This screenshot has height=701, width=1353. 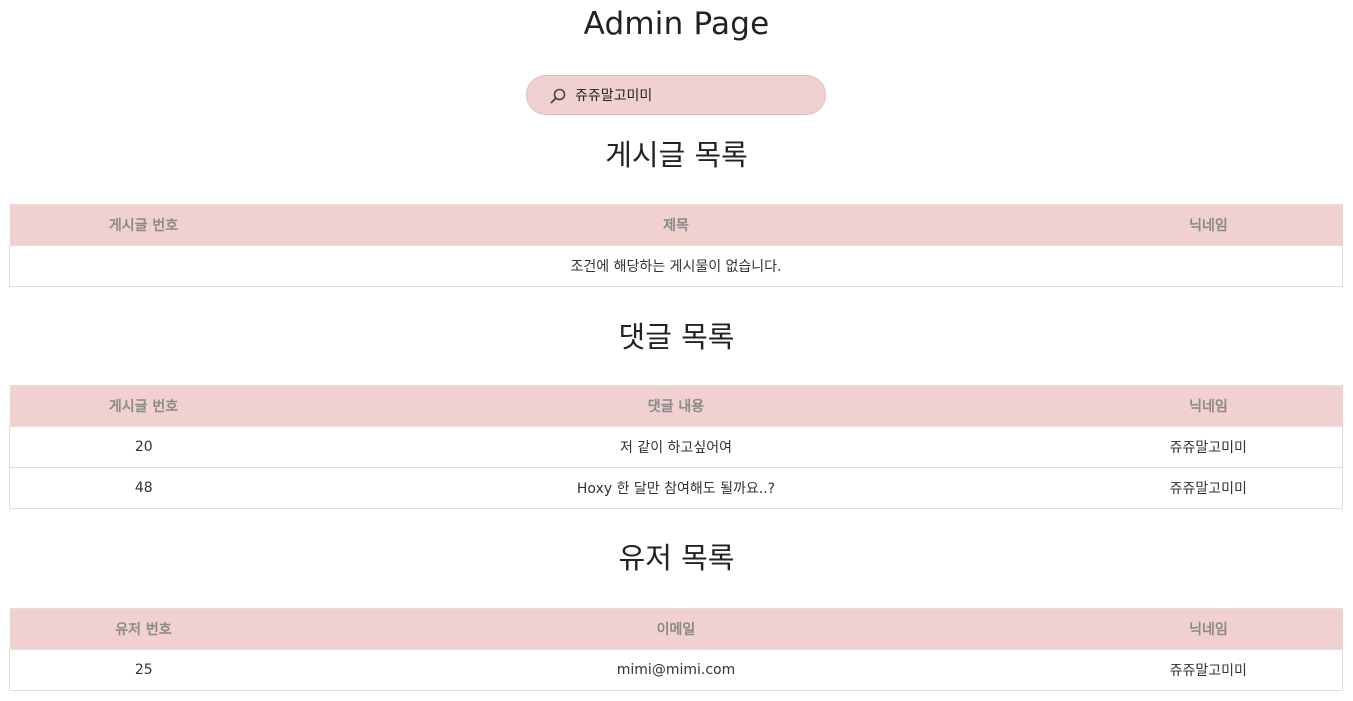 I want to click on table-row: 25 mimi@mimi.com 쥬쥬말고미미, so click(x=676, y=670).